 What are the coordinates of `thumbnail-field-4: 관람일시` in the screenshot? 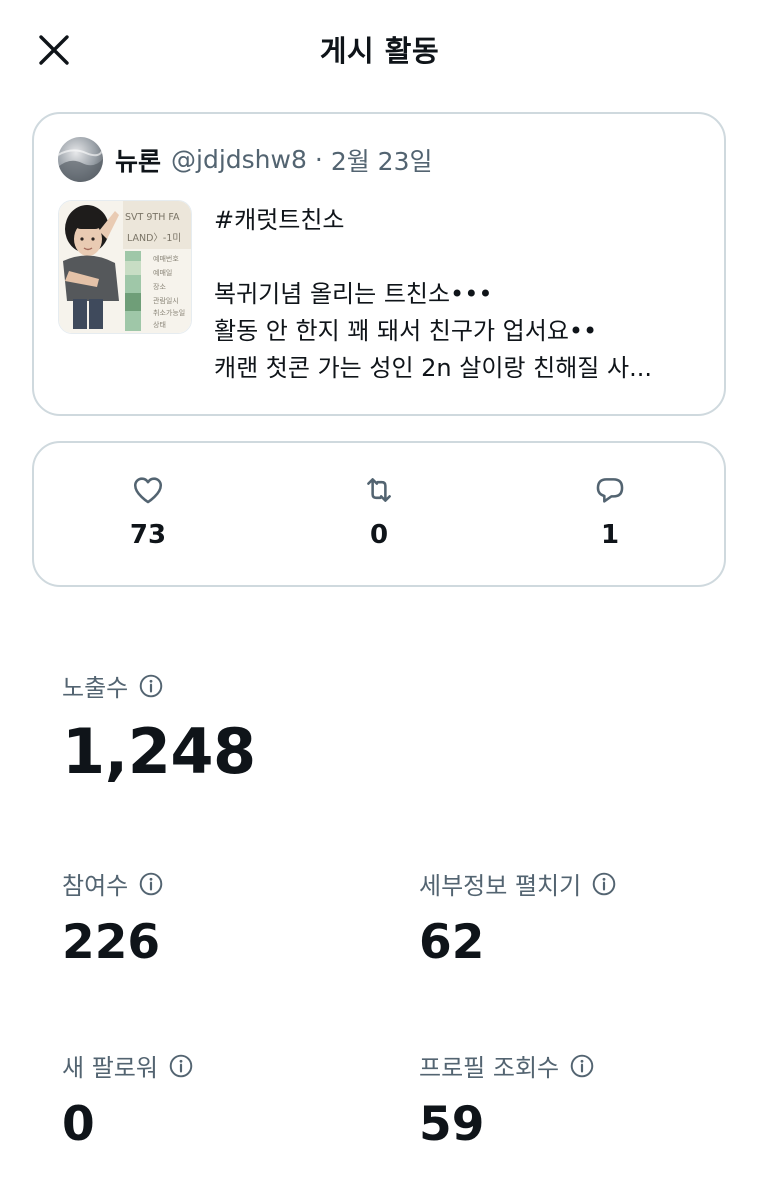 It's located at (166, 300).